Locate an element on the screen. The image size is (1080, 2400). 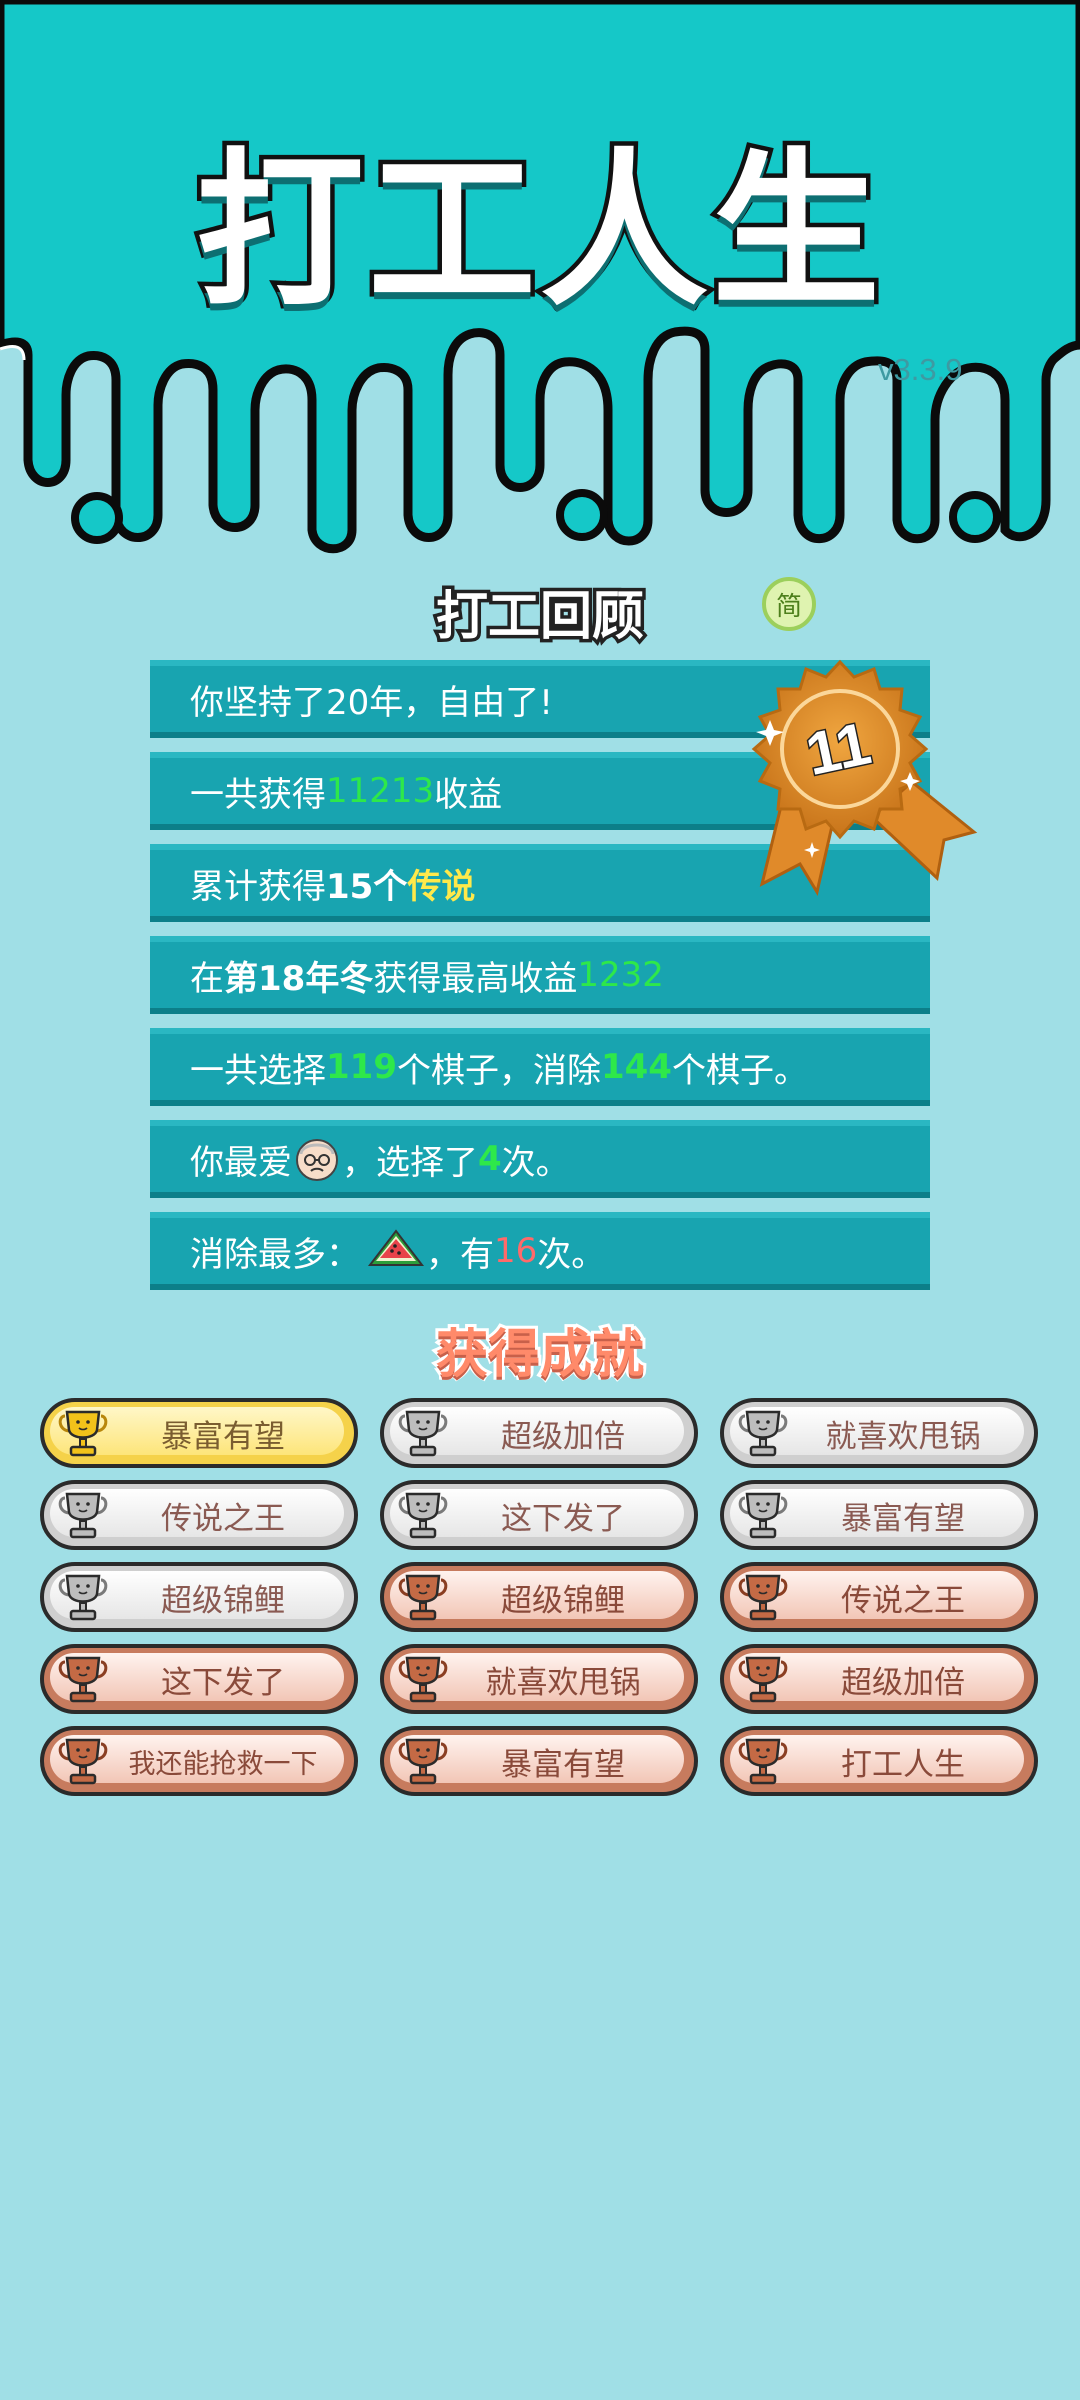
favorite-count: 4 is located at coordinates (490, 1159).